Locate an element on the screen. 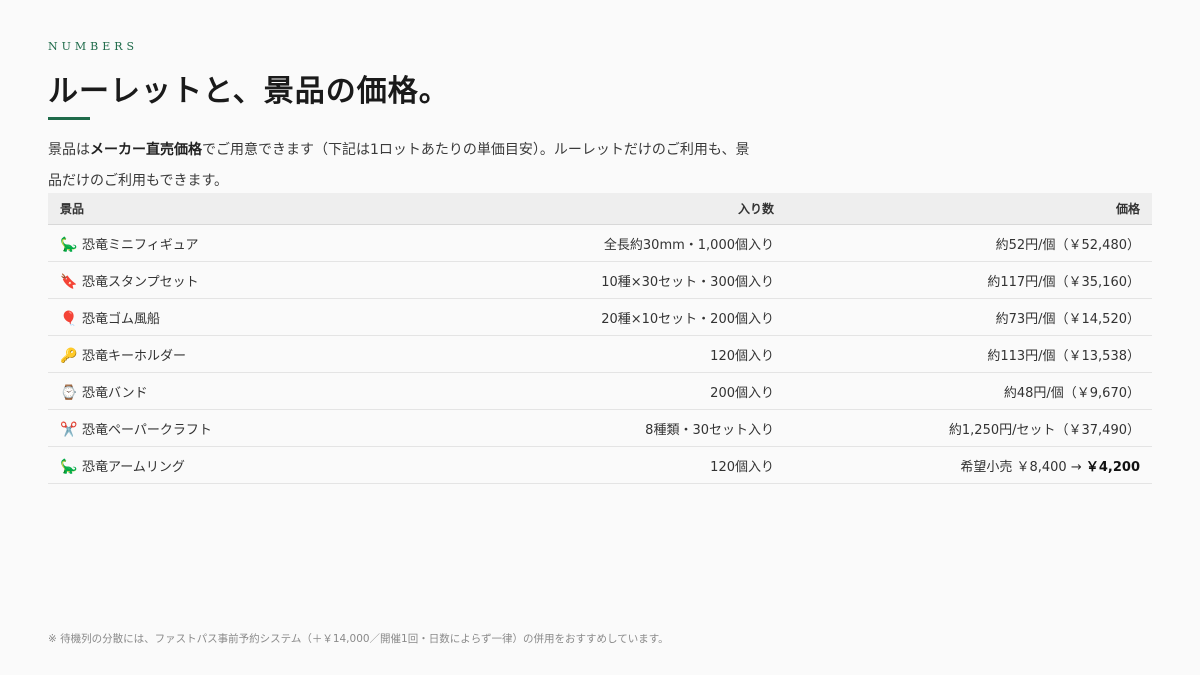  prize-cell: 🔖 恐竜スタンプセット is located at coordinates (225, 280).